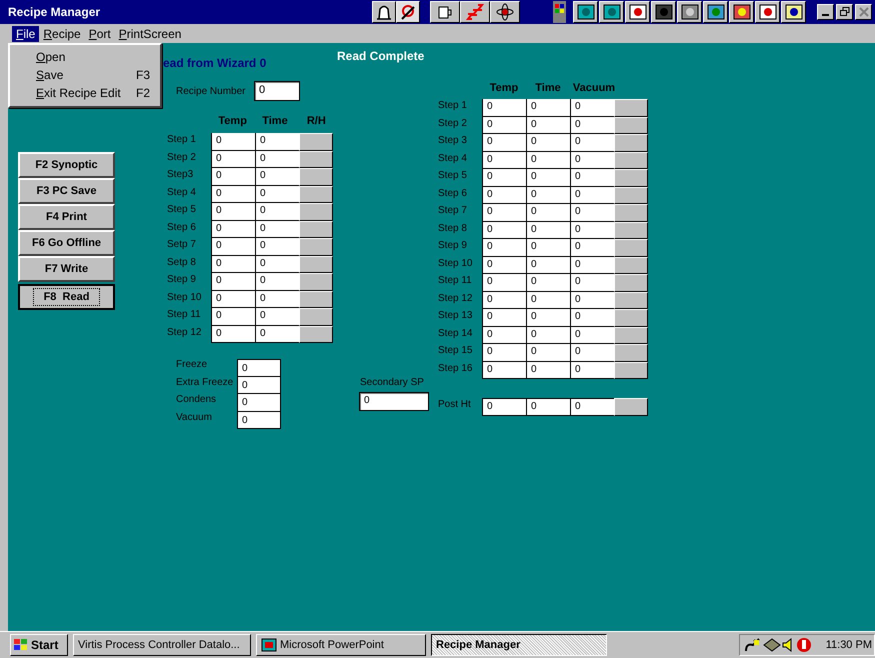  I want to click on menu-item: Recipe, so click(62, 34).